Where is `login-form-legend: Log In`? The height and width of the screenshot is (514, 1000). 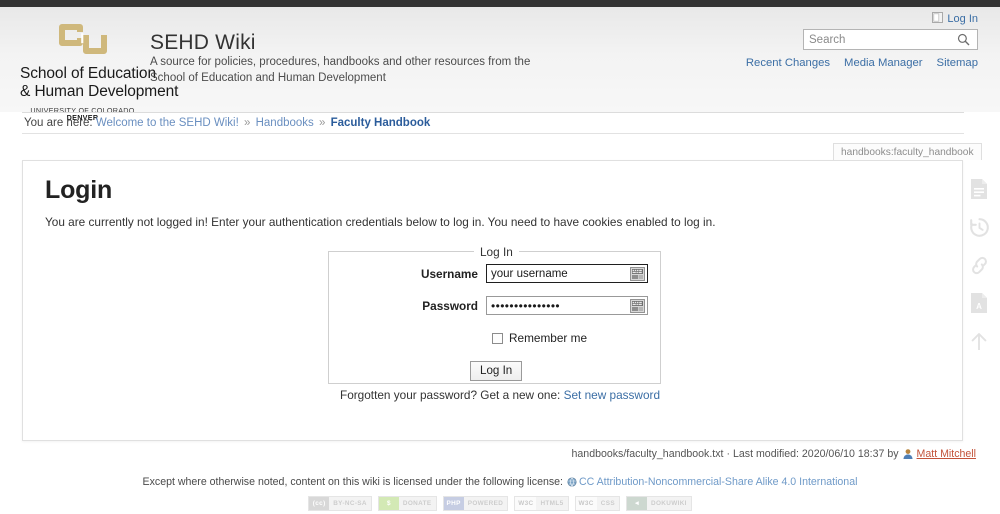
login-form-legend: Log In is located at coordinates (496, 252).